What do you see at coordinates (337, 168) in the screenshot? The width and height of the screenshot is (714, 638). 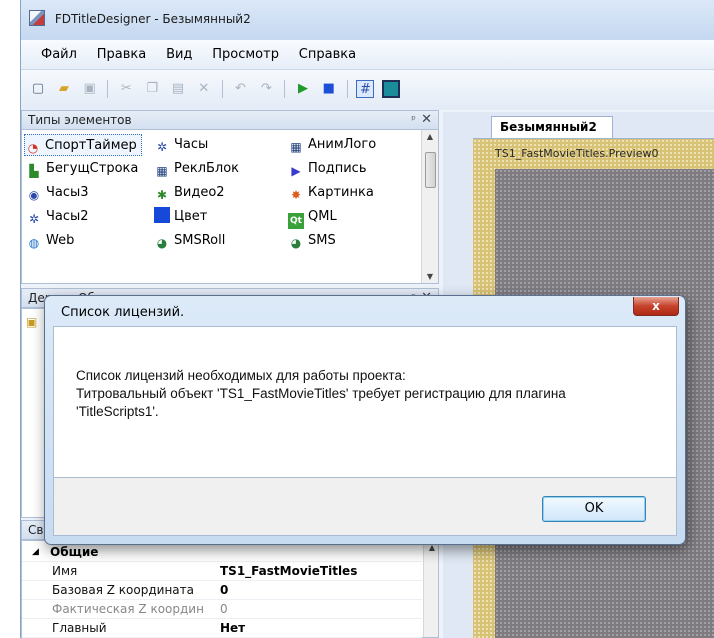 I see `element-label: Подпись` at bounding box center [337, 168].